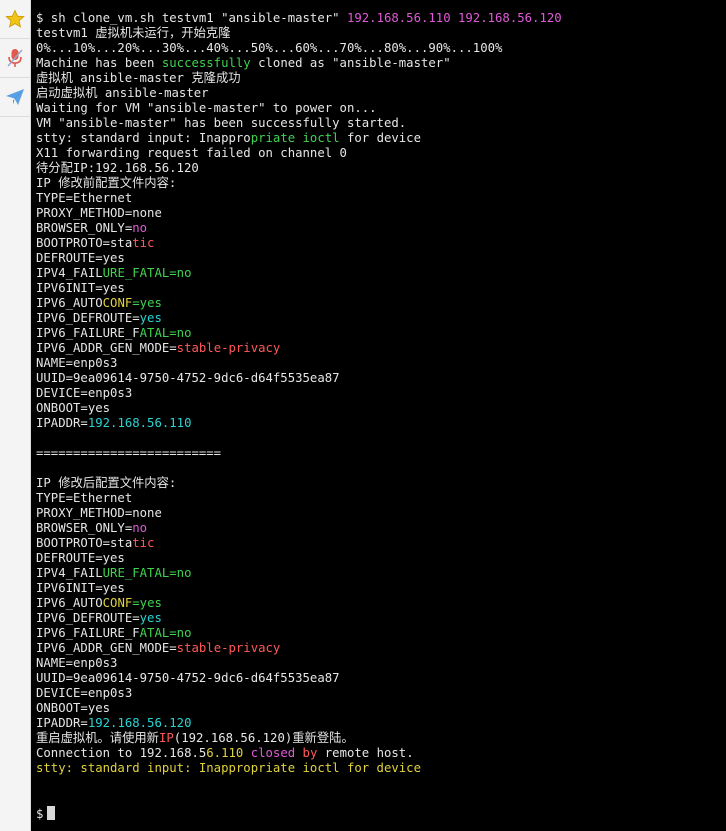 The height and width of the screenshot is (831, 726). What do you see at coordinates (51, 813) in the screenshot?
I see `text-cursor` at bounding box center [51, 813].